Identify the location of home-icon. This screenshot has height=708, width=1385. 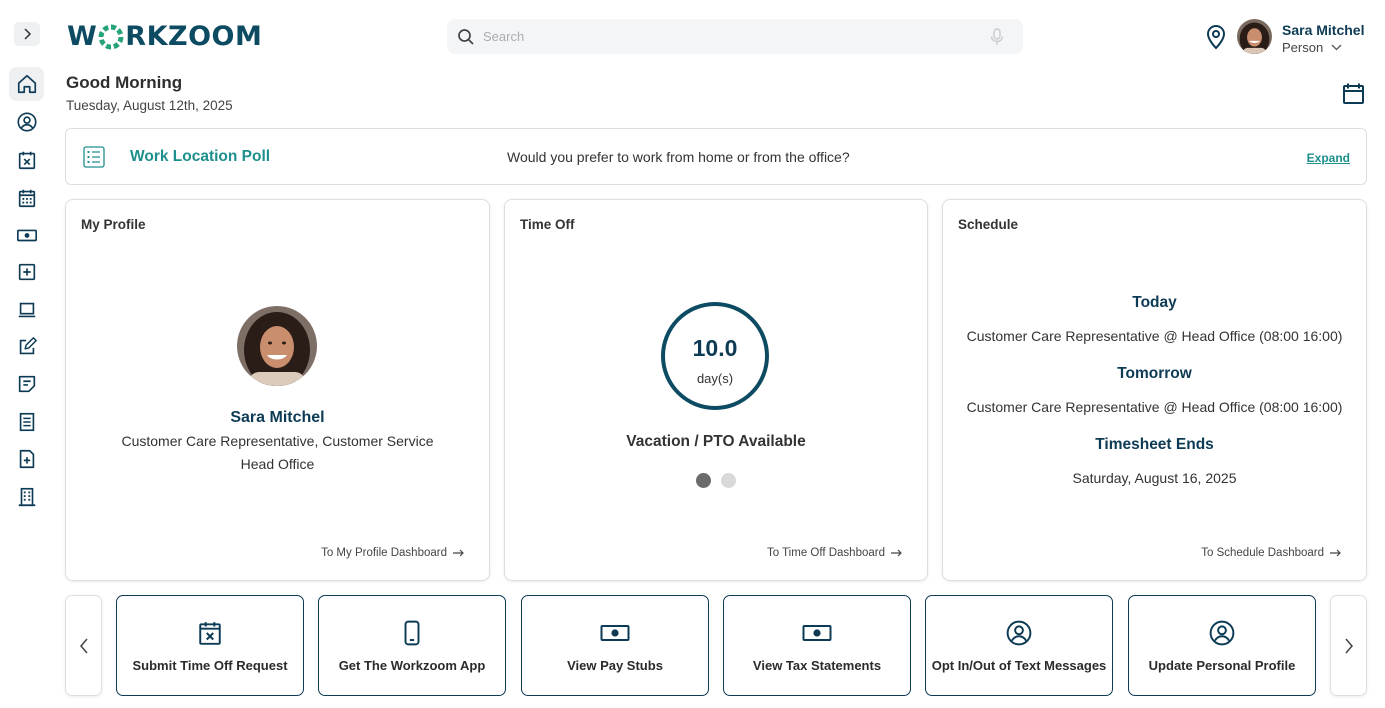
(26, 84).